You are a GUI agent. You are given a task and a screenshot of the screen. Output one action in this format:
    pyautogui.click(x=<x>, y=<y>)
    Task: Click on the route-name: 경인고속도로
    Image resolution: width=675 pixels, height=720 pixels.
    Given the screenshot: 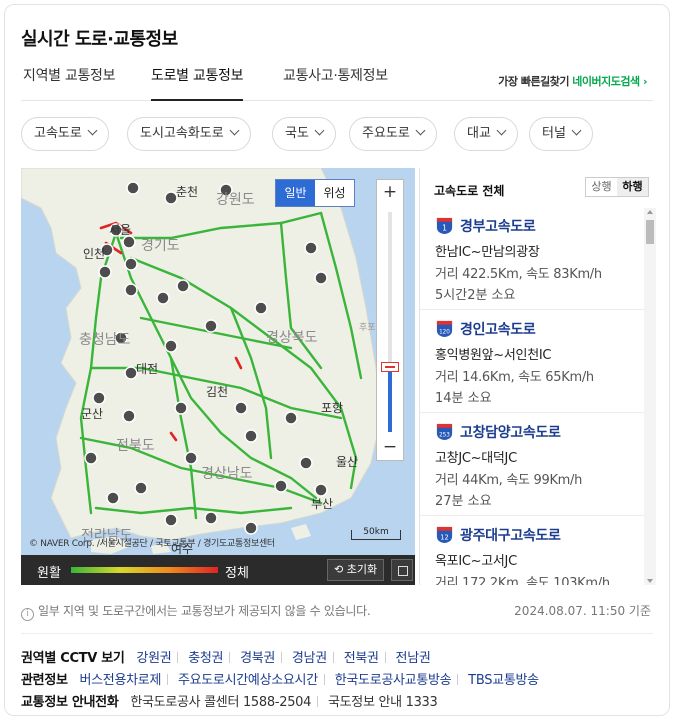 What is the action you would take?
    pyautogui.click(x=498, y=330)
    